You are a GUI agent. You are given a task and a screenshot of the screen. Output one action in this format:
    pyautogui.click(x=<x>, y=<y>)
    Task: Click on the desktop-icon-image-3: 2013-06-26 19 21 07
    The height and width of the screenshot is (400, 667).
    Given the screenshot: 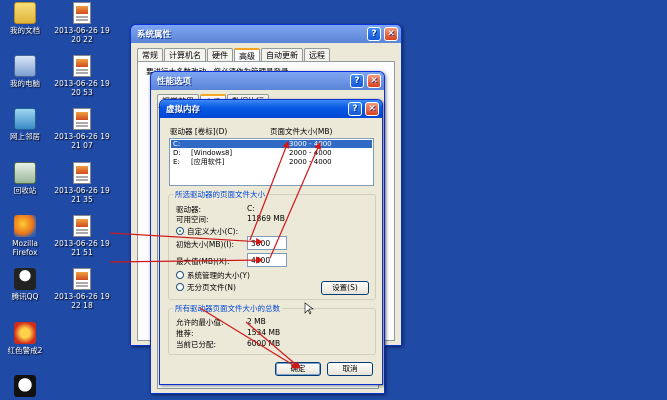 What is the action you would take?
    pyautogui.click(x=82, y=129)
    